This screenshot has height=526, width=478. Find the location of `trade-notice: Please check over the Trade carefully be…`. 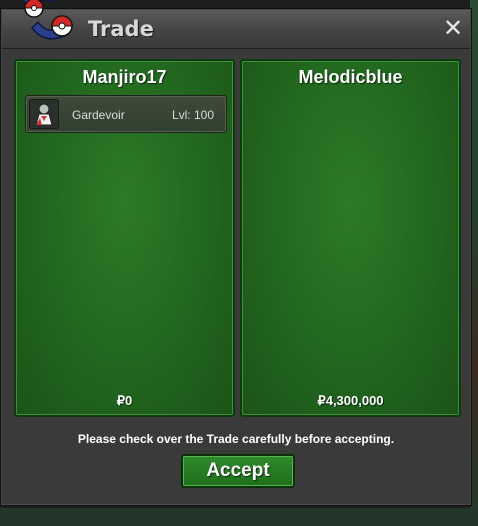

trade-notice: Please check over the Trade carefully be… is located at coordinates (236, 439).